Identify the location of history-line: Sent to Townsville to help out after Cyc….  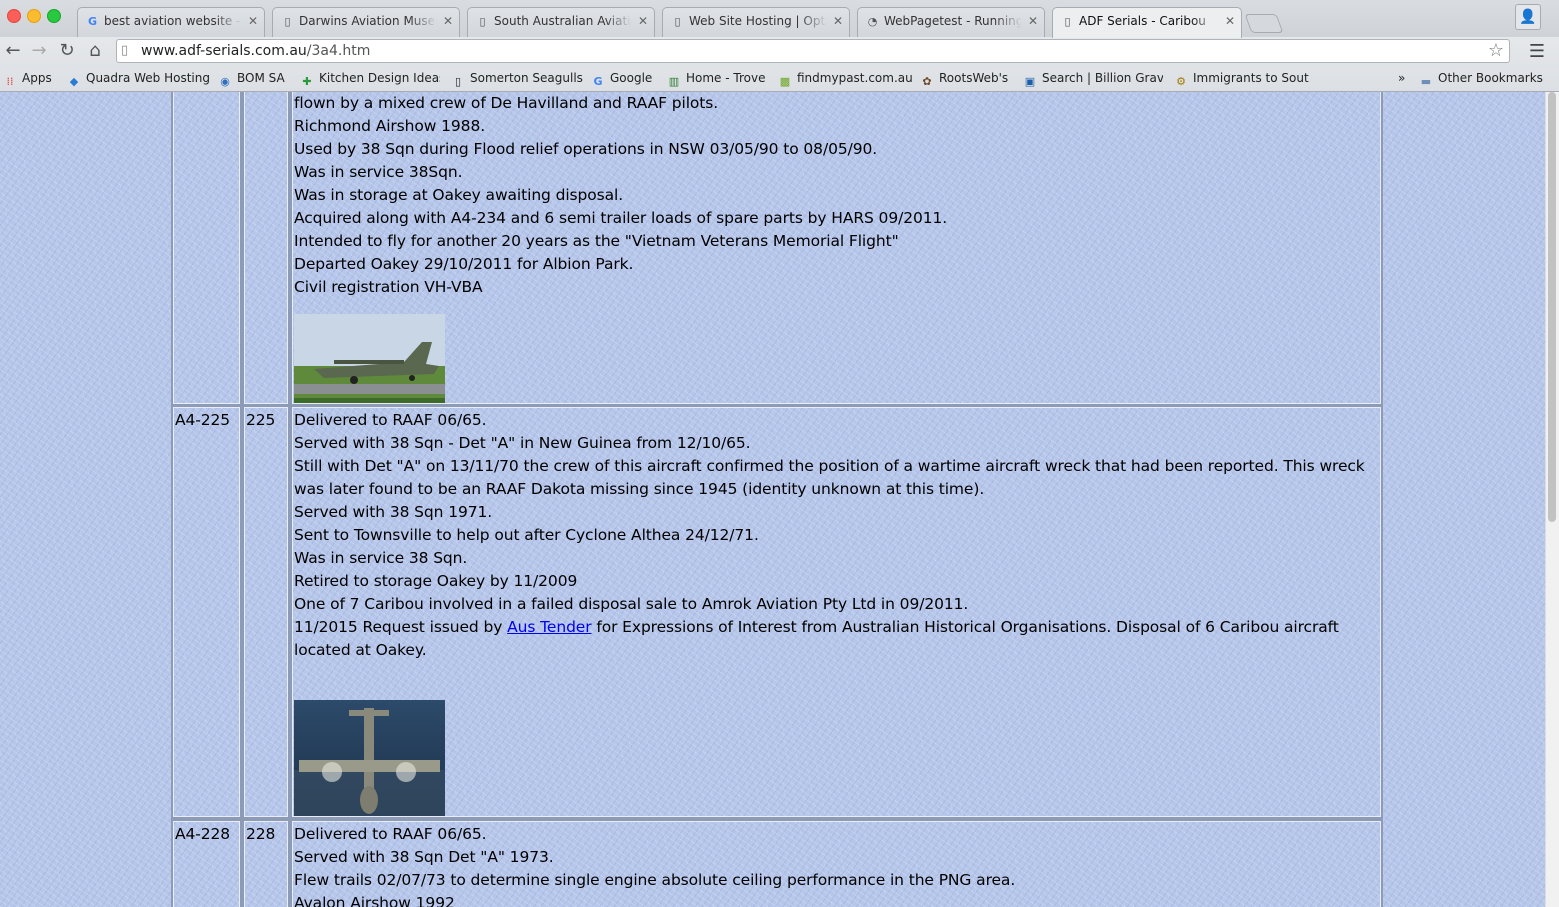
(526, 535).